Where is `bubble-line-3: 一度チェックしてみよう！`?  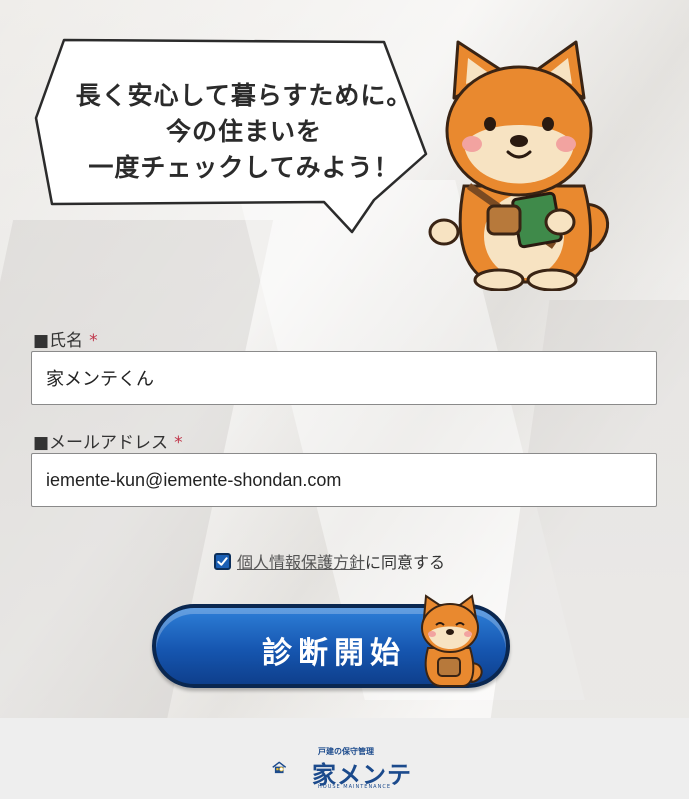
bubble-line-3: 一度チェックしてみよう！ is located at coordinates (244, 167).